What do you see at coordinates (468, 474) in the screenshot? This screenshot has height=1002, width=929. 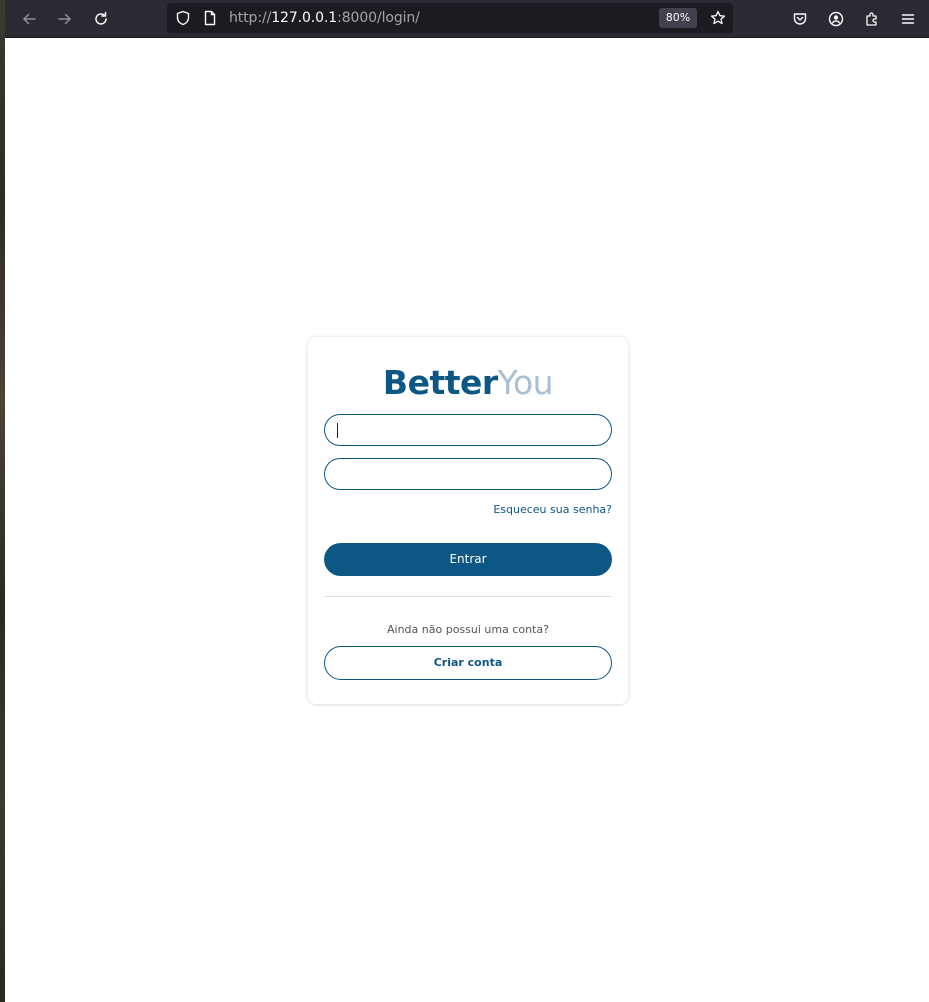 I see `password-input` at bounding box center [468, 474].